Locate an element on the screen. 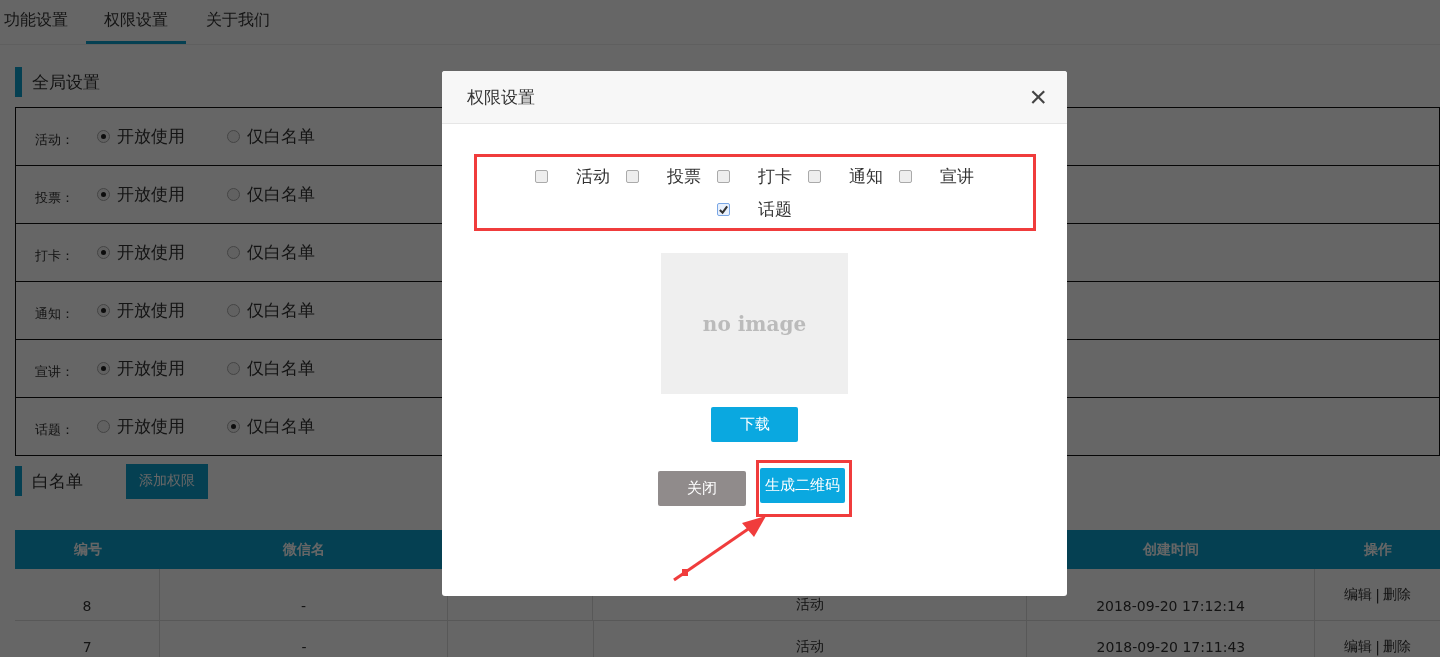  section-title: 全局设置 is located at coordinates (66, 82).